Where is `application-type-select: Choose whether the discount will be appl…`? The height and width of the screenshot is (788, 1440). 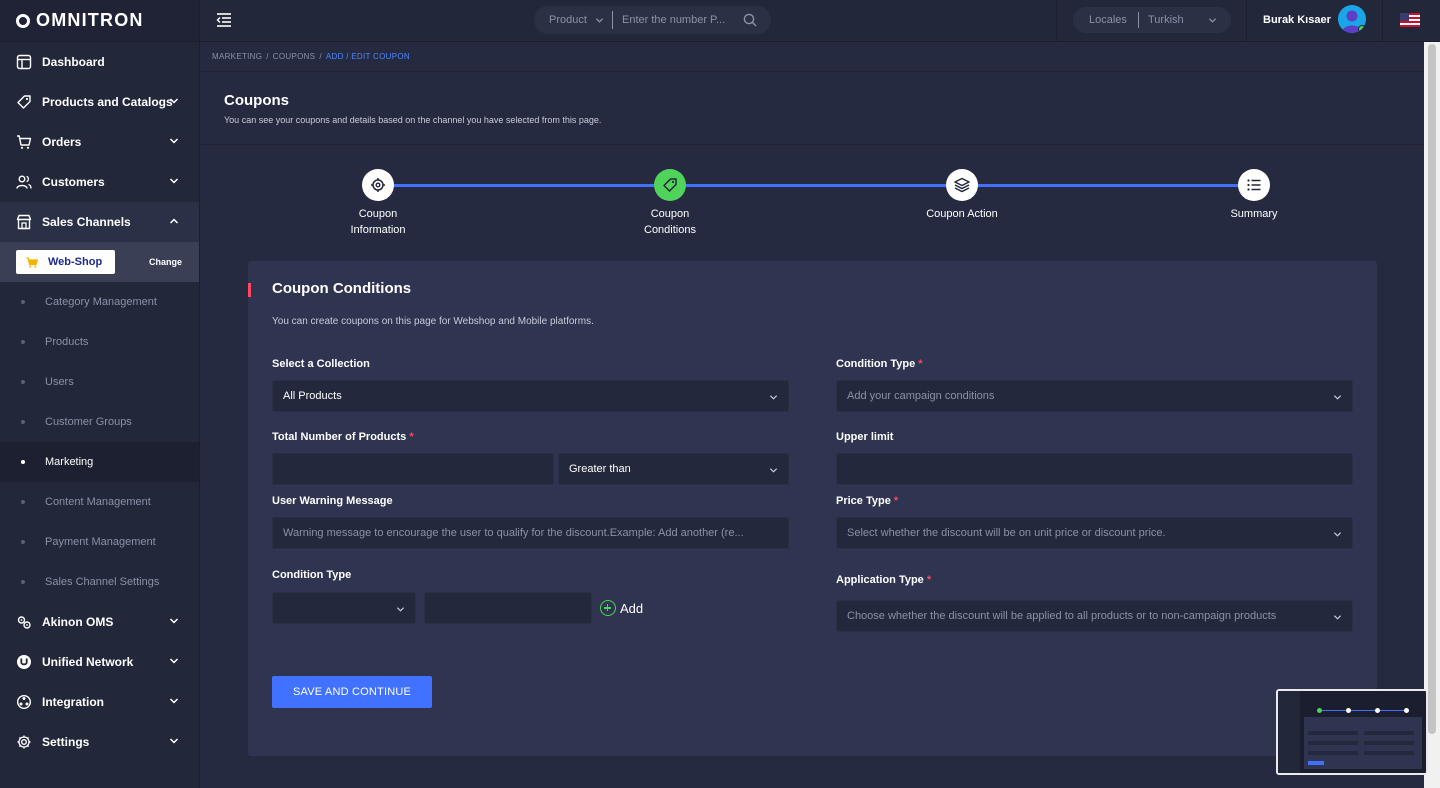 application-type-select: Choose whether the discount will be appl… is located at coordinates (1094, 616).